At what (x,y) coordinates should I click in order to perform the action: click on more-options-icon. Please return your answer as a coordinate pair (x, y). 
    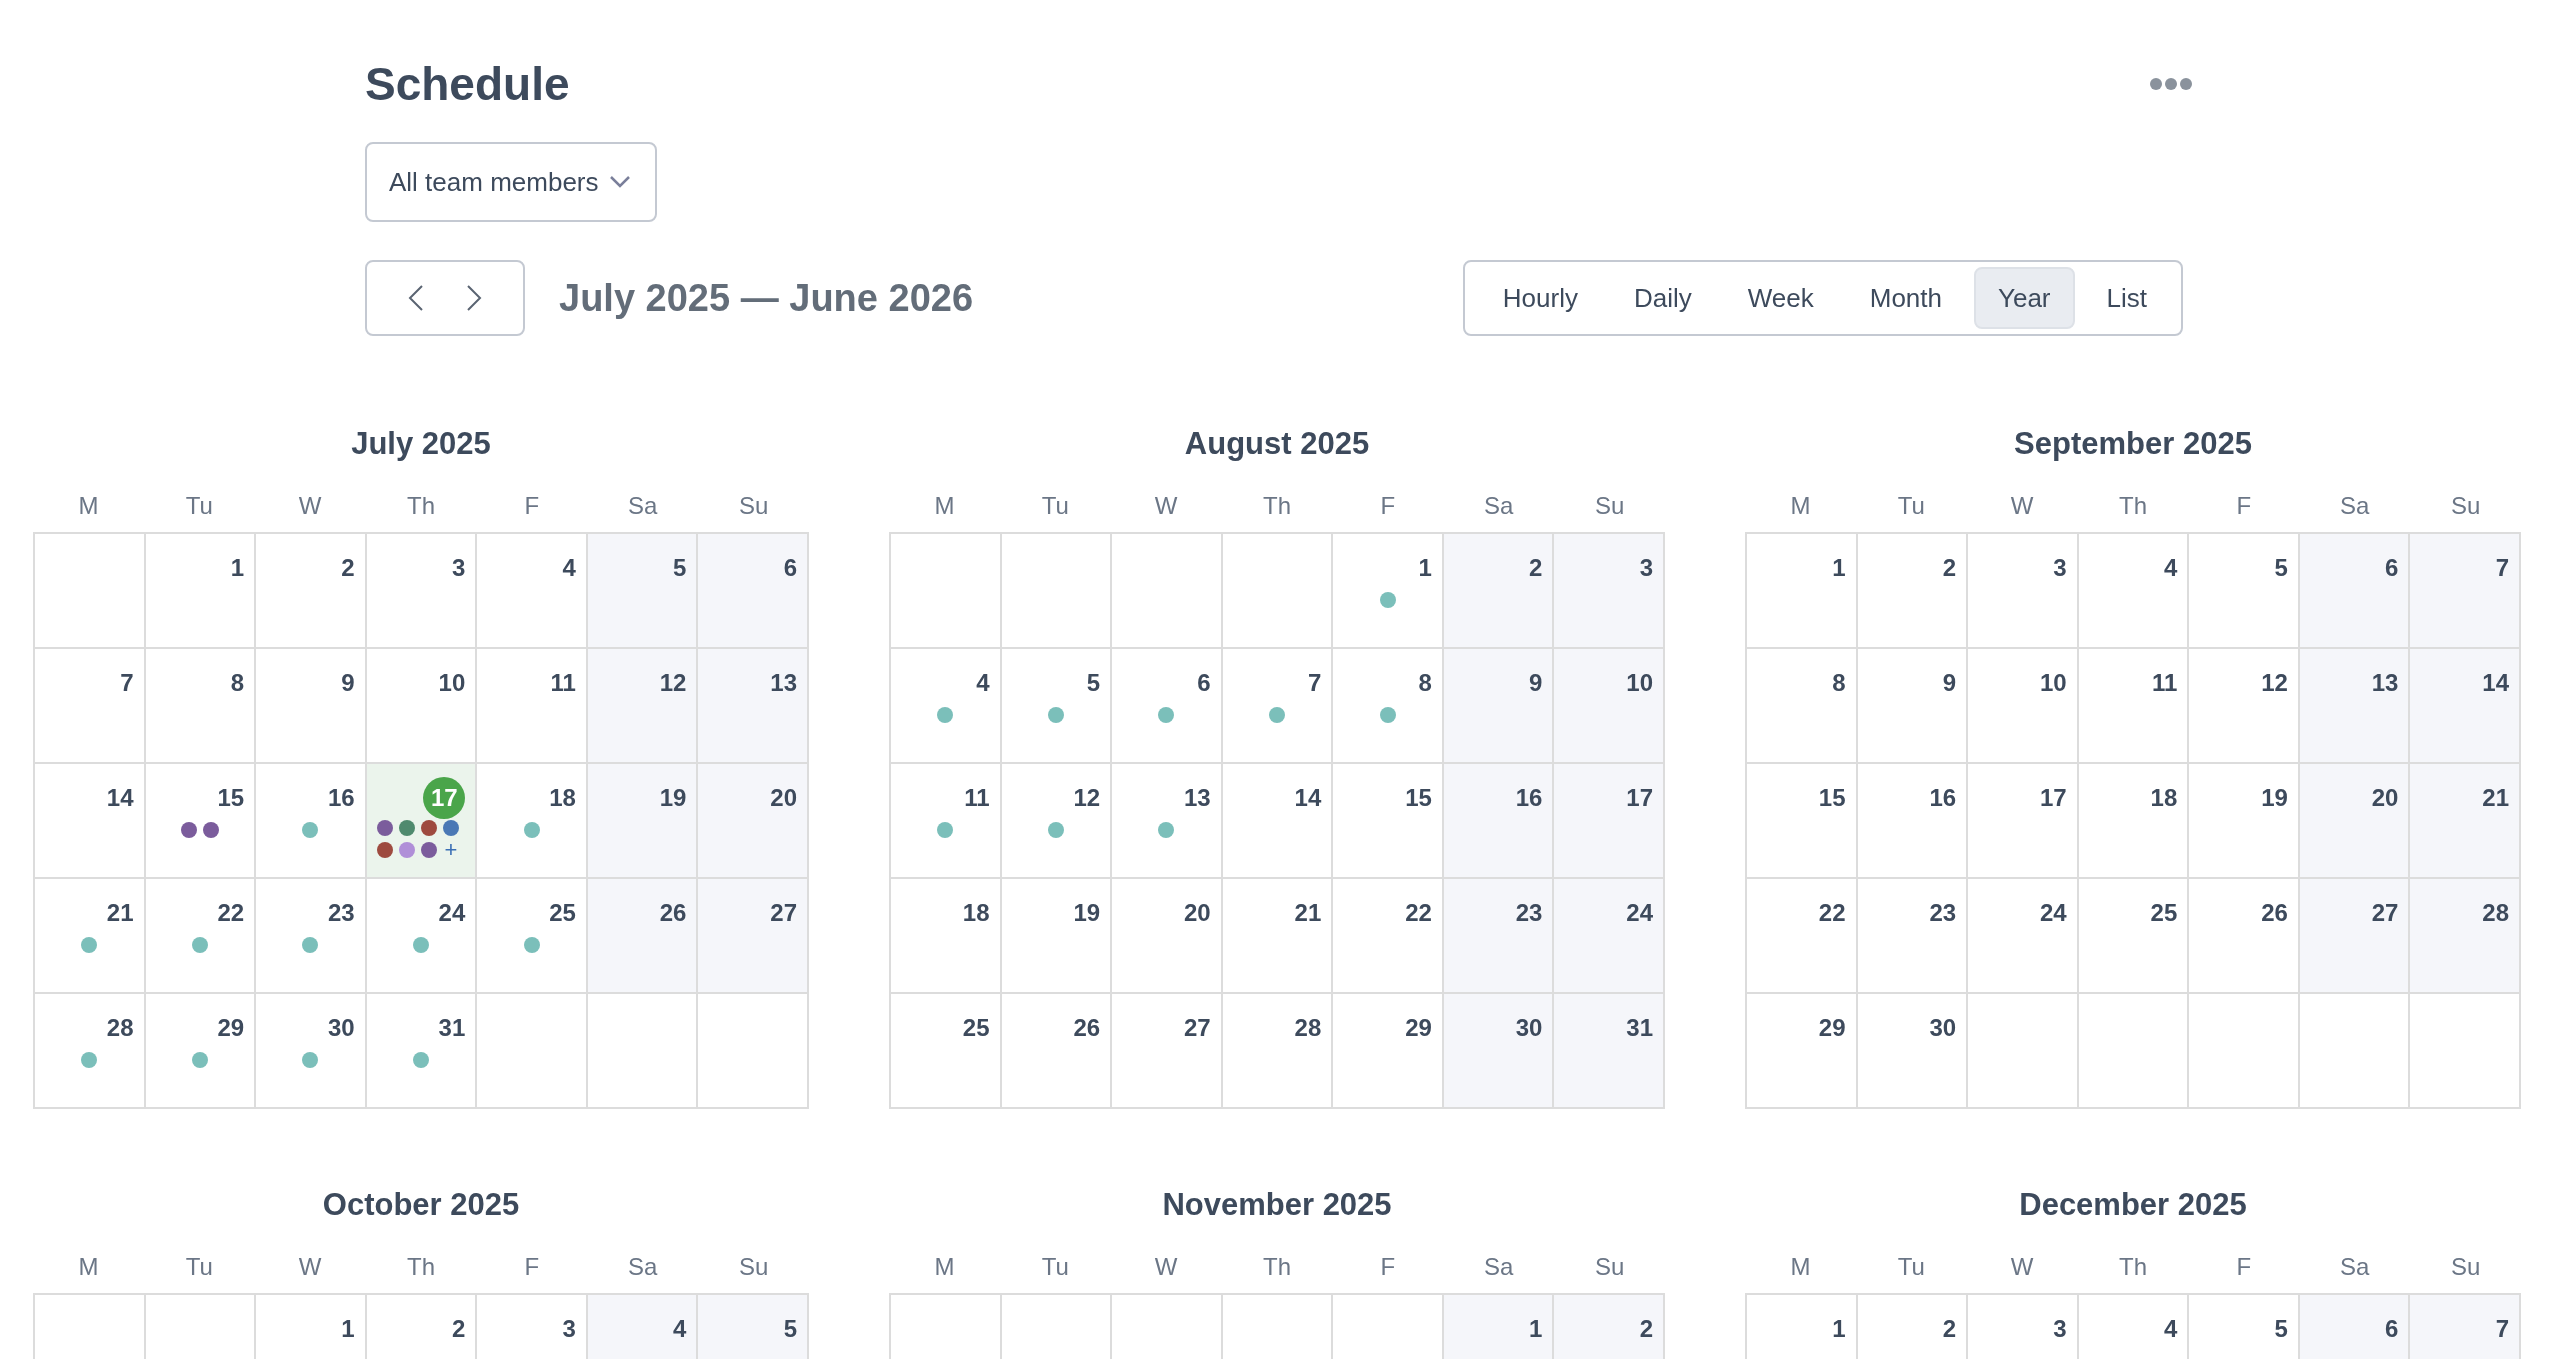
    Looking at the image, I should click on (2171, 84).